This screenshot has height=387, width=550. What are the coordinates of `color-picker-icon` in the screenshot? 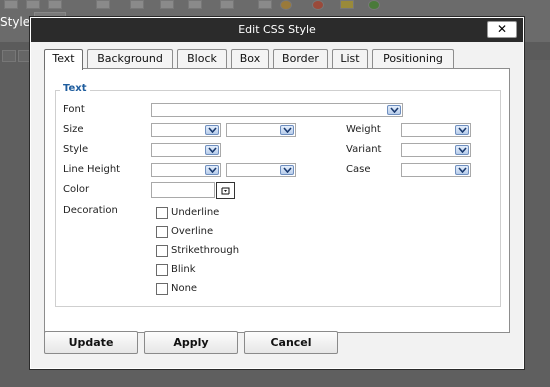 It's located at (225, 191).